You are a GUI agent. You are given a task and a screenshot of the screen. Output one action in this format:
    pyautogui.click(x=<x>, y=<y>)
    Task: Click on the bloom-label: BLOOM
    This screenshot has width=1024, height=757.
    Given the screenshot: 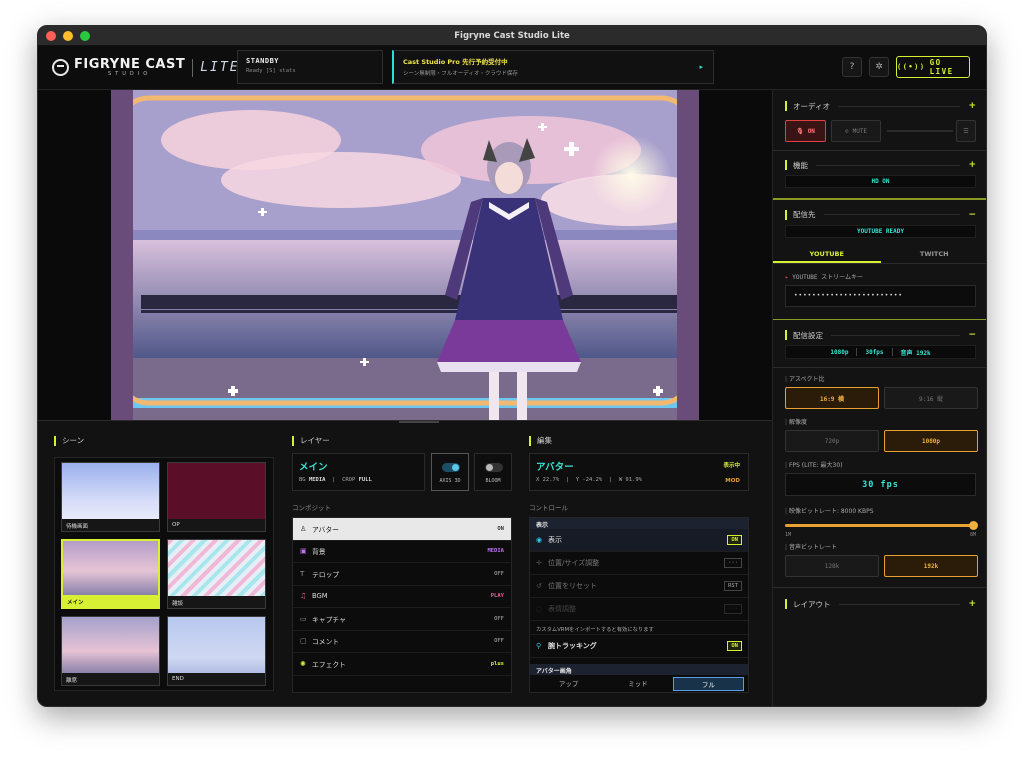 What is the action you would take?
    pyautogui.click(x=493, y=481)
    